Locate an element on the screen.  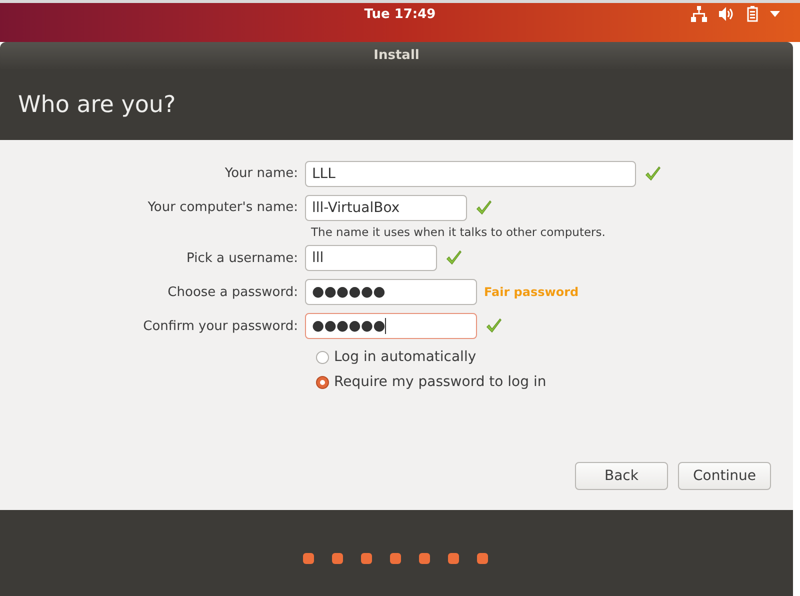
caret-icon is located at coordinates (775, 14).